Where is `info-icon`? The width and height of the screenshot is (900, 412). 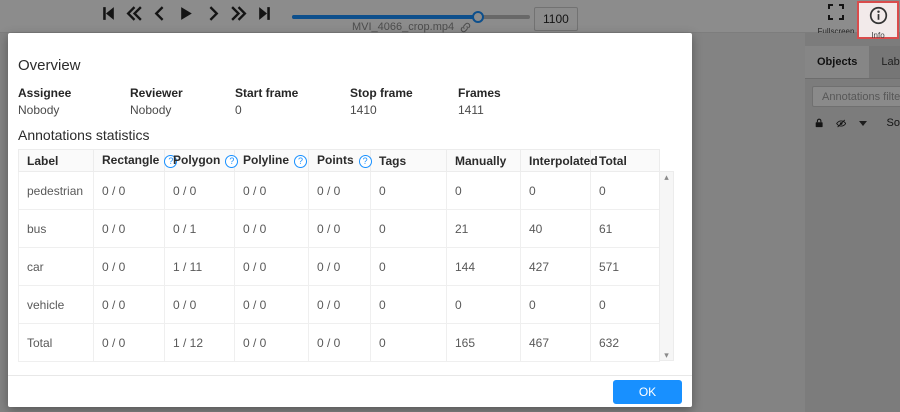 info-icon is located at coordinates (878, 15).